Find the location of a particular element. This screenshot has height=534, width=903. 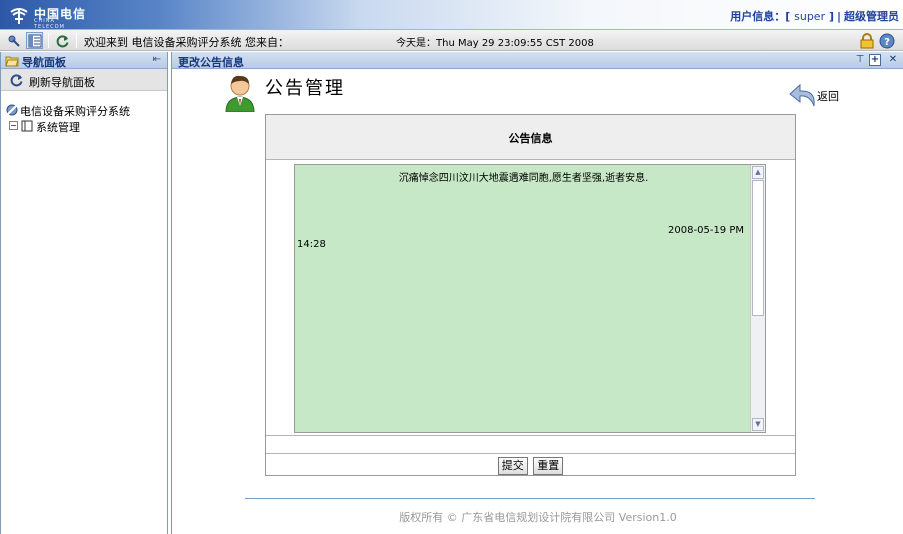

user-info: 用户信息：[ super ] | 超级管理员 is located at coordinates (814, 16).